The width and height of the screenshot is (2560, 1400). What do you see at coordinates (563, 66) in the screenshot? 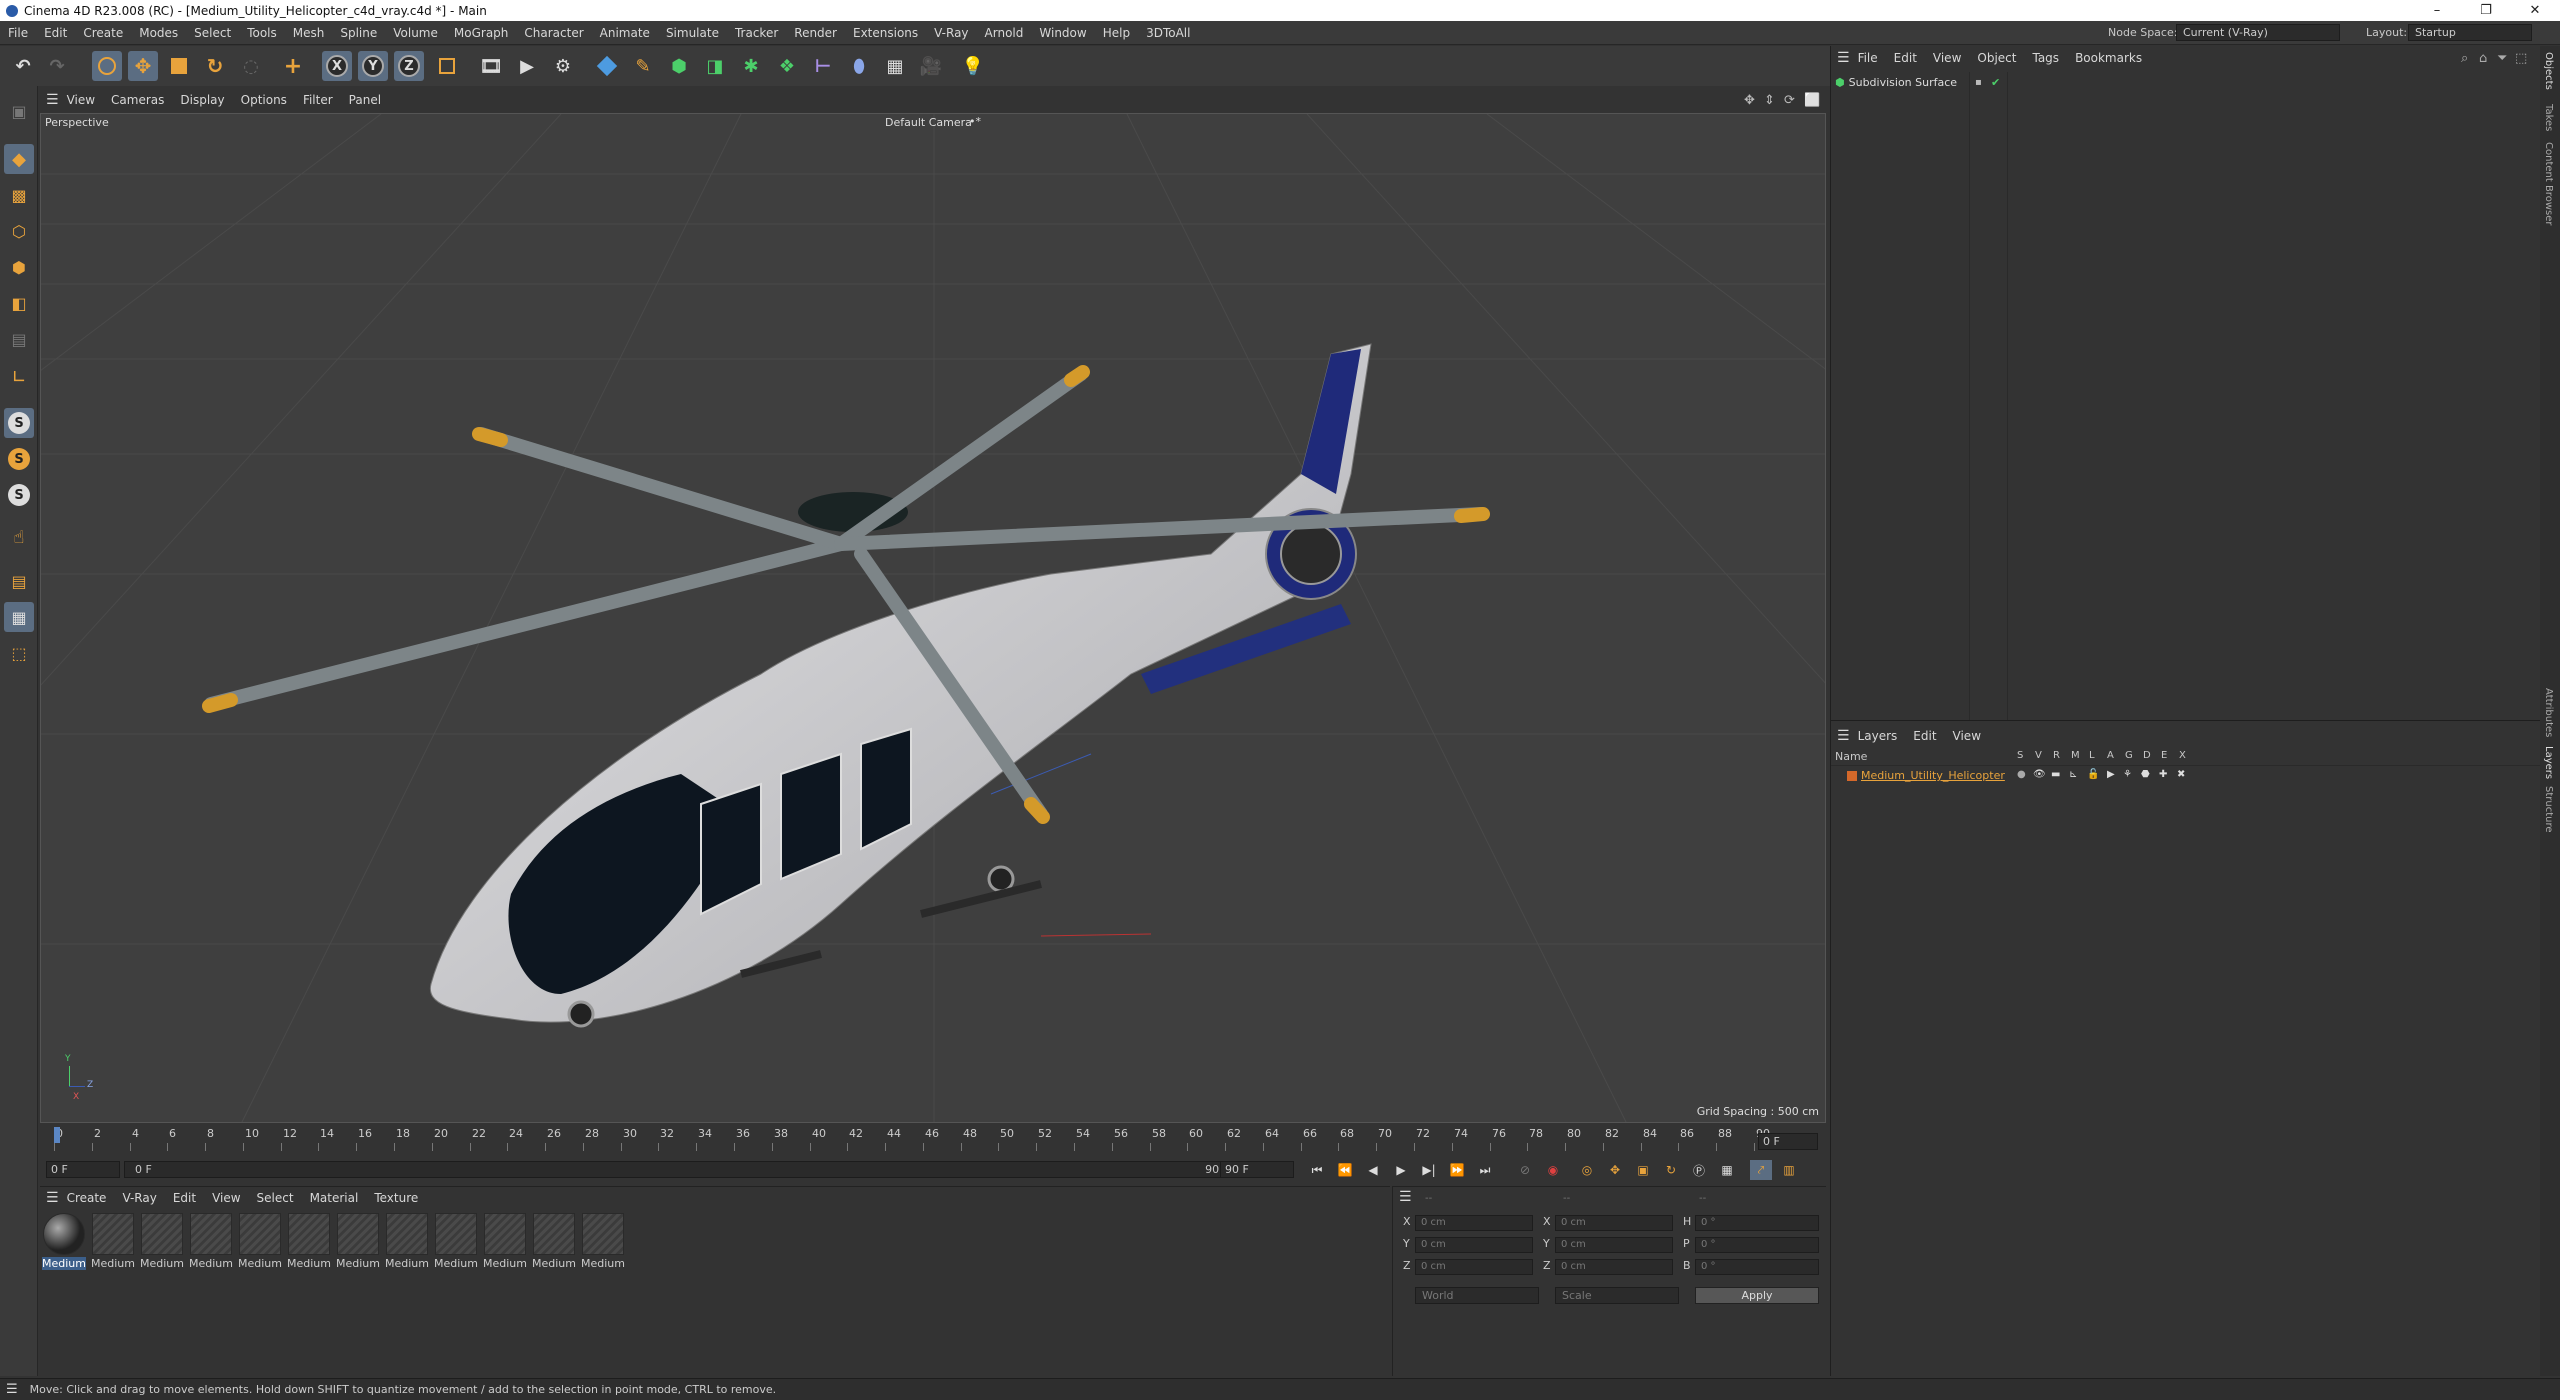
I see `render-settings-icon: ⚙` at bounding box center [563, 66].